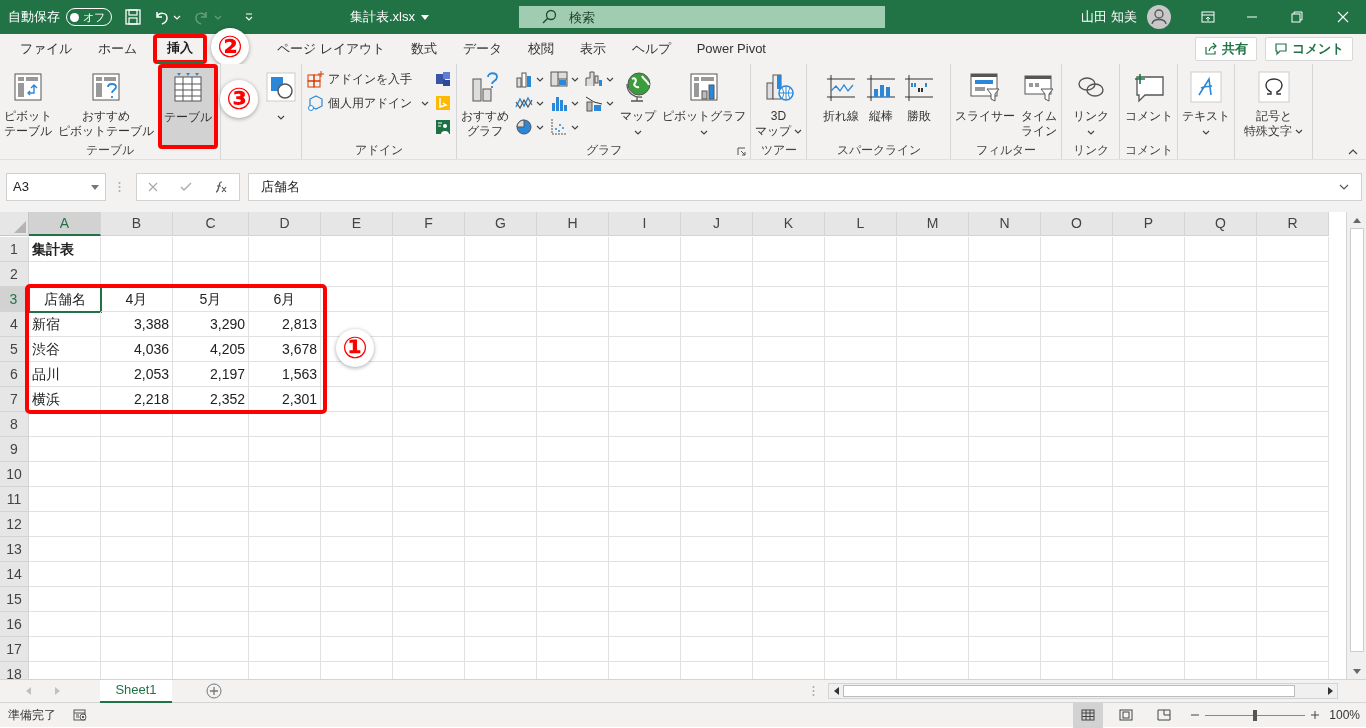 Image resolution: width=1366 pixels, height=728 pixels. What do you see at coordinates (805, 187) in the screenshot?
I see `formula-field: 店舗名` at bounding box center [805, 187].